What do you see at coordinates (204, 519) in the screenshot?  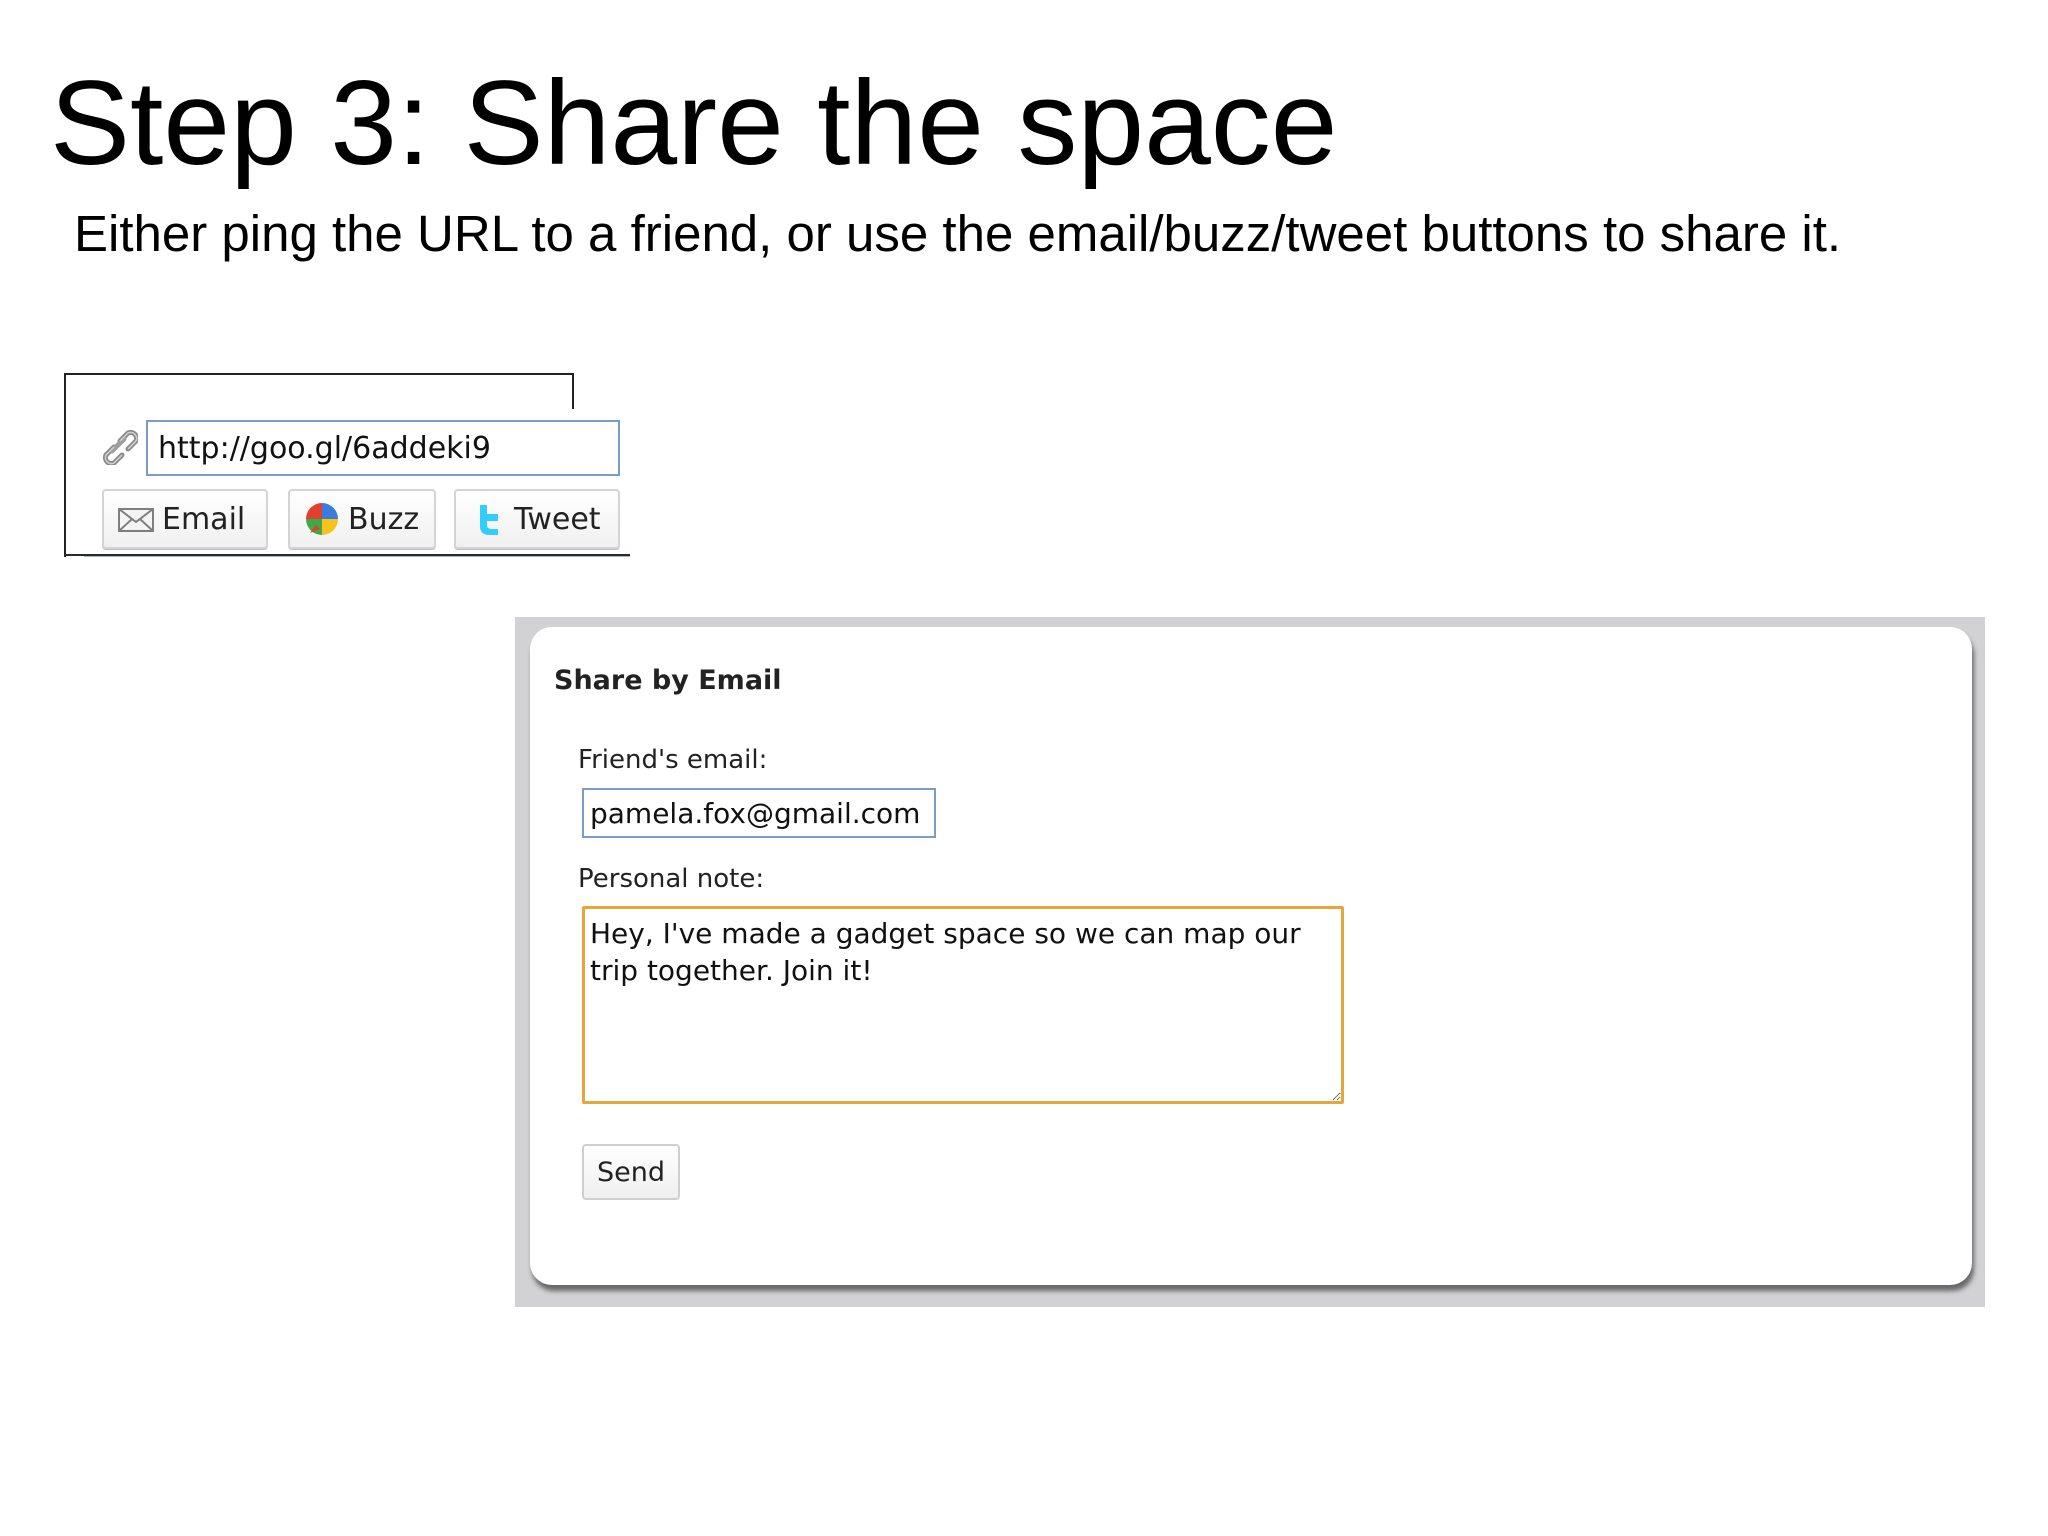 I see `email-share-label: Email` at bounding box center [204, 519].